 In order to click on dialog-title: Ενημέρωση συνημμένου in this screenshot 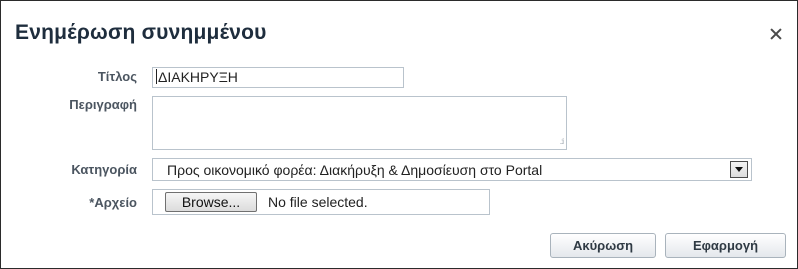, I will do `click(141, 32)`.